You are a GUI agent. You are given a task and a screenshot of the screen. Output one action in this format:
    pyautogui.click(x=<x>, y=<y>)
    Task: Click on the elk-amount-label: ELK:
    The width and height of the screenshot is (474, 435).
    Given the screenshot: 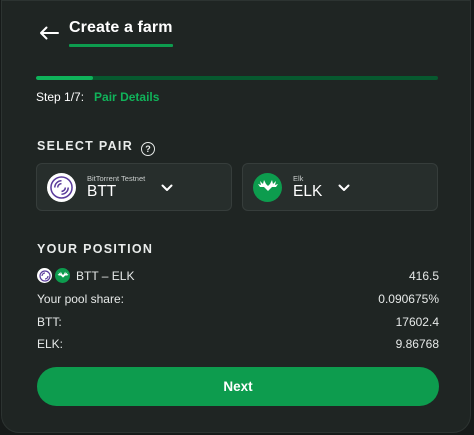 What is the action you would take?
    pyautogui.click(x=50, y=344)
    